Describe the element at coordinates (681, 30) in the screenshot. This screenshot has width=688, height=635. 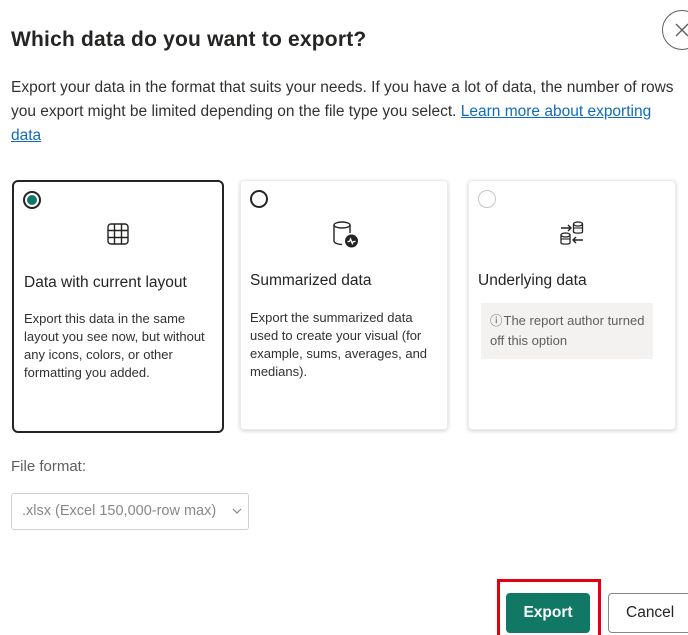
I see `close-icon` at that location.